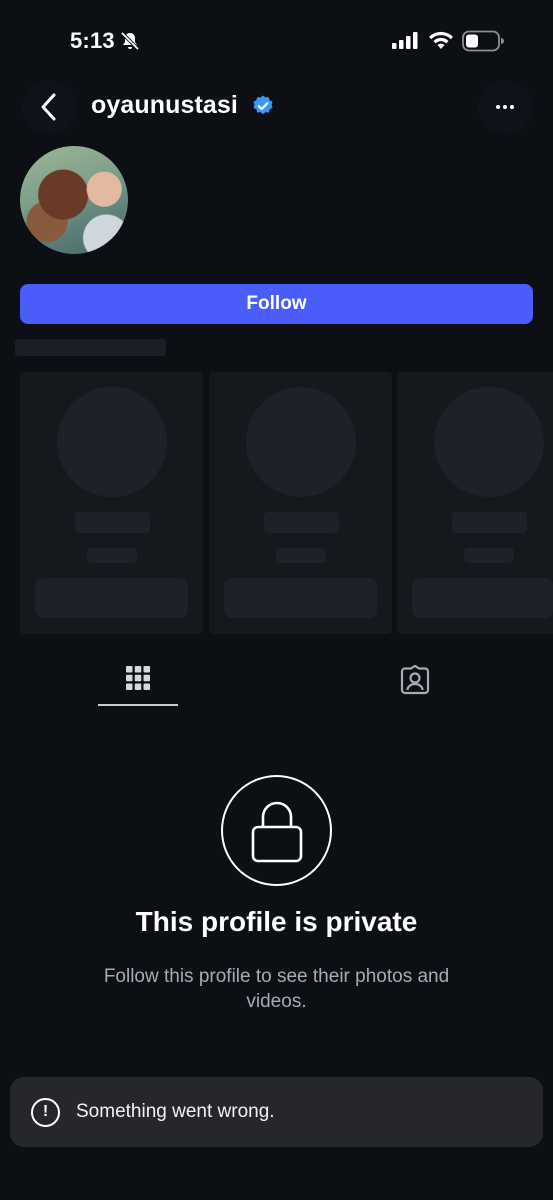 This screenshot has height=1200, width=553. I want to click on profile-username: oyaunustasi, so click(164, 105).